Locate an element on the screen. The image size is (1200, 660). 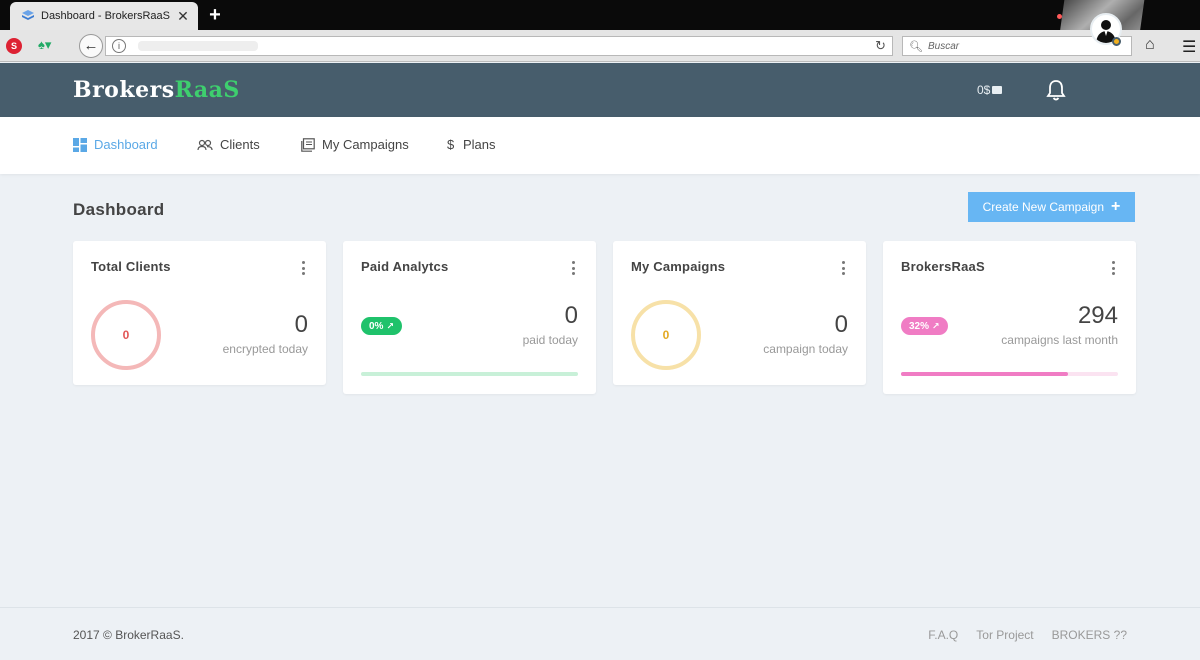
balance-display: 0$ is located at coordinates (990, 90).